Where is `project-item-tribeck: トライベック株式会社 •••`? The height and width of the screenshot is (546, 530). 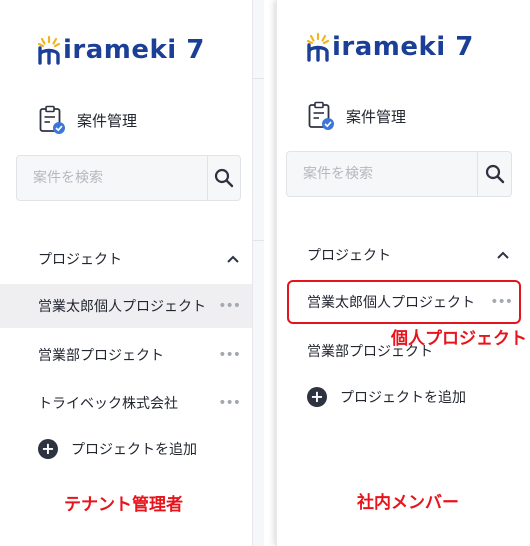 project-item-tribeck: トライベック株式会社 ••• is located at coordinates (126, 403).